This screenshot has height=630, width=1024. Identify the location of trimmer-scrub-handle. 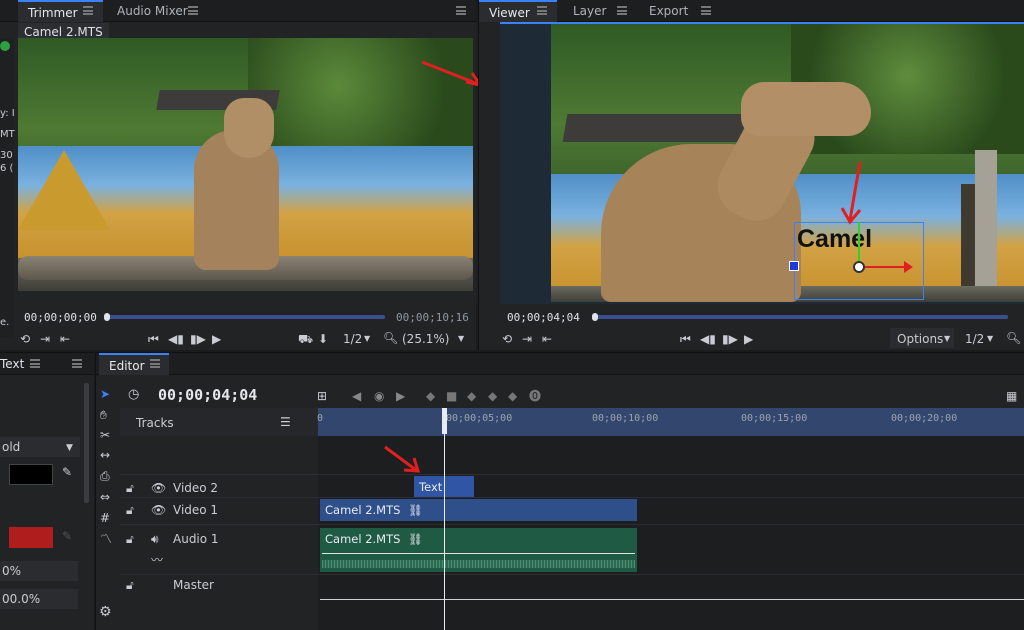
(107, 317).